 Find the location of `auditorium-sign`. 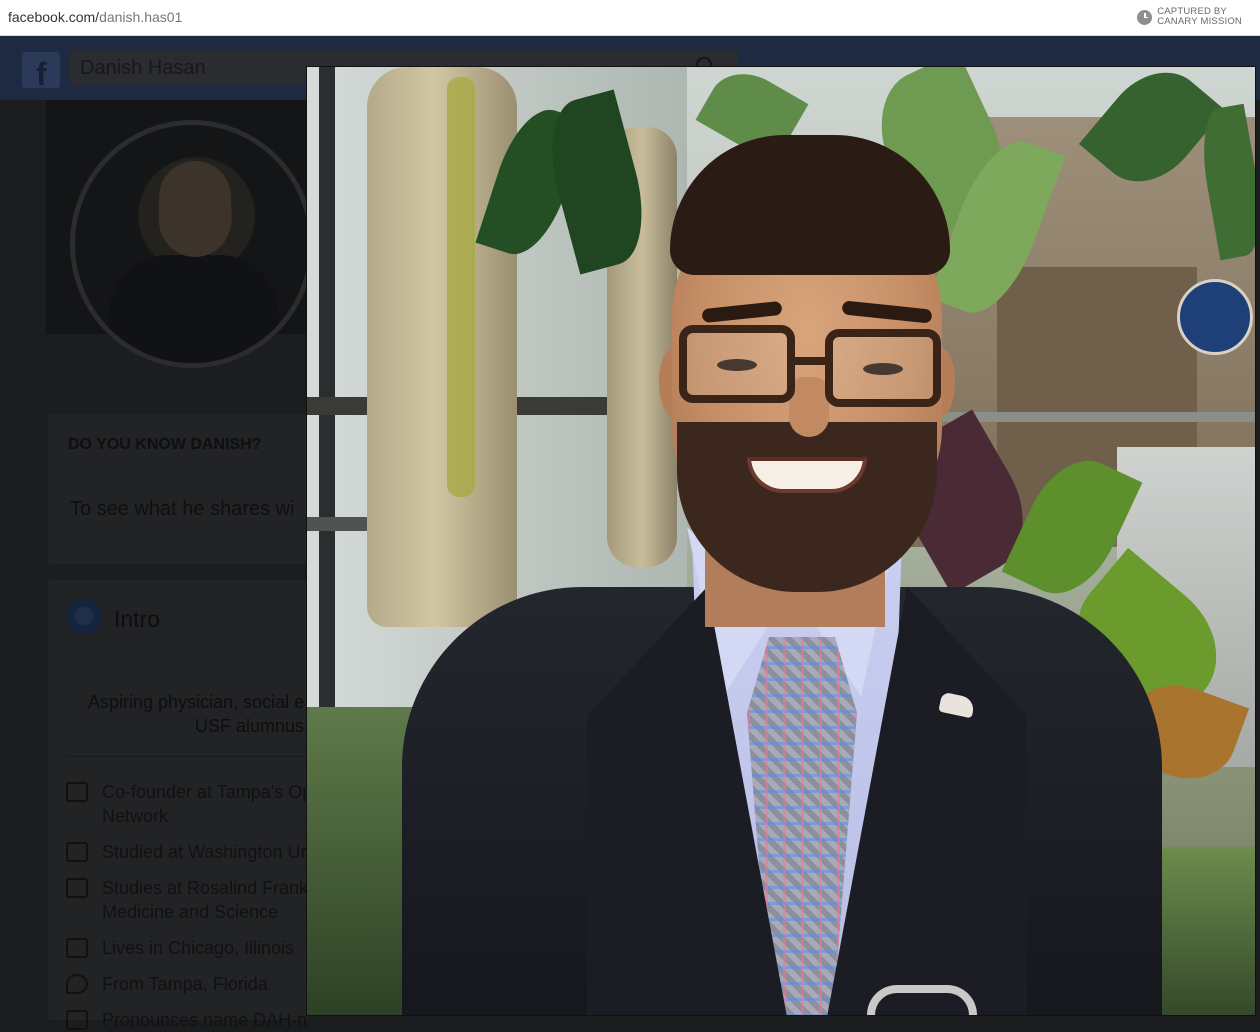

auditorium-sign is located at coordinates (1215, 317).